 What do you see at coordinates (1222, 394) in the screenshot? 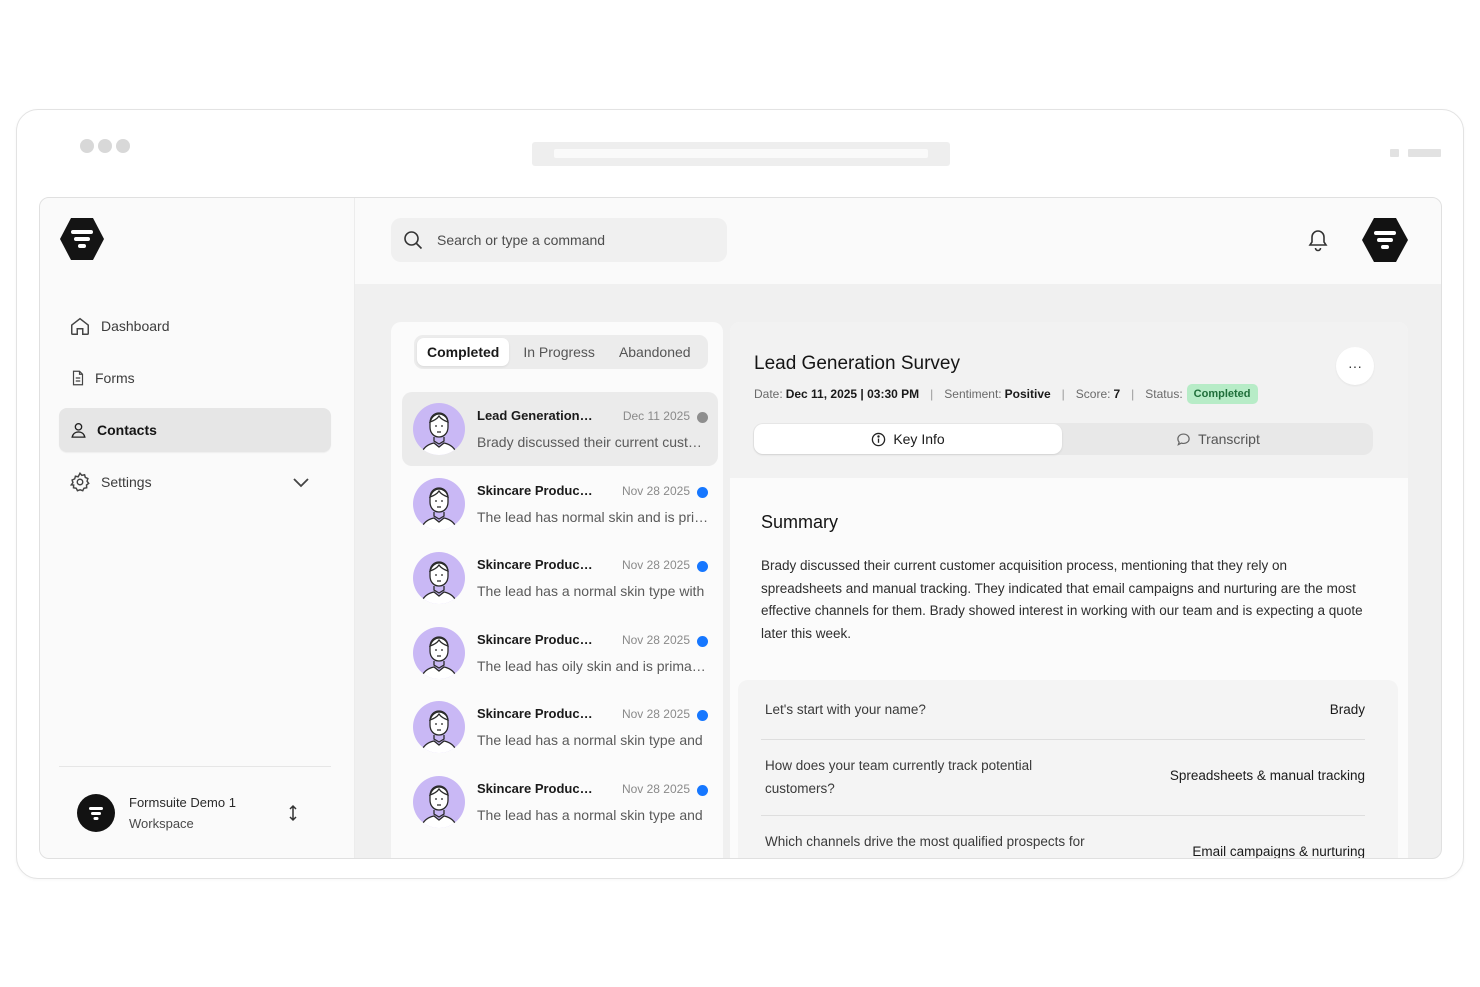
I see `status-badge: Completed` at bounding box center [1222, 394].